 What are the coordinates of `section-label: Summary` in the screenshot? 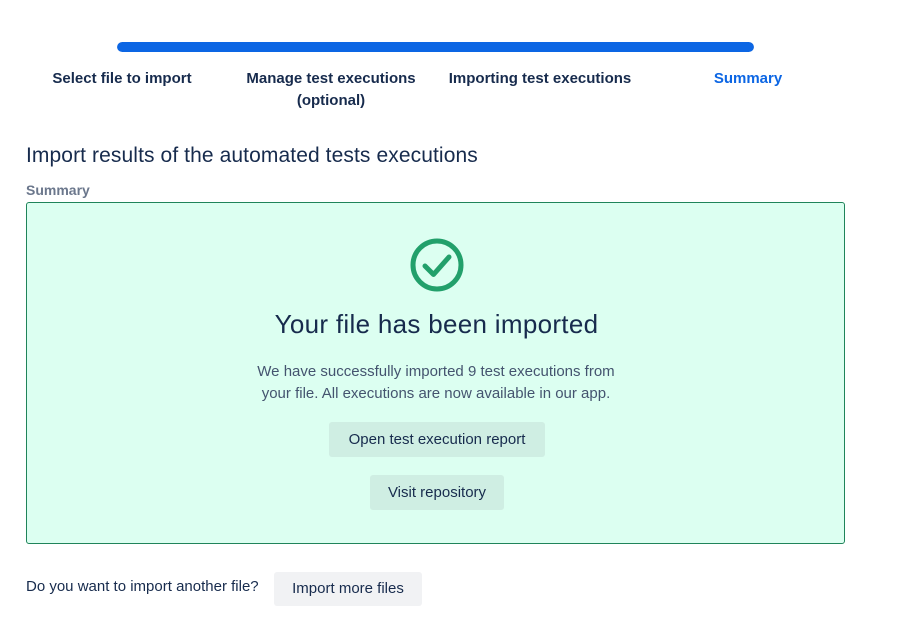 It's located at (58, 190).